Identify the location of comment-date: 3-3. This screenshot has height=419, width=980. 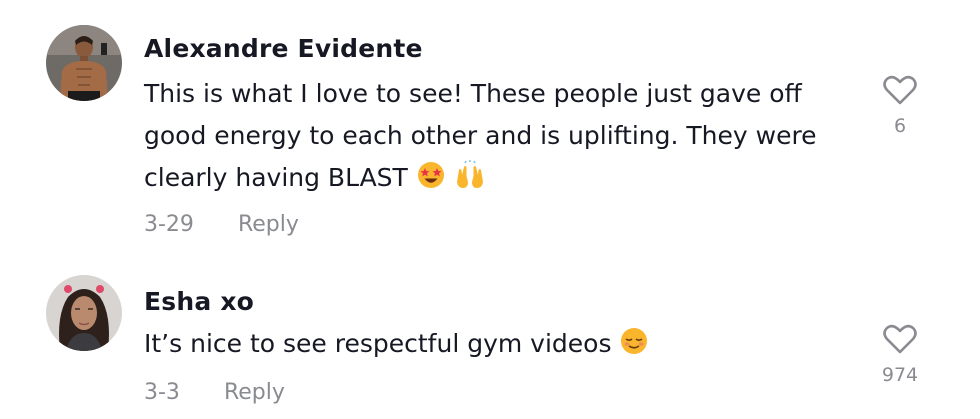
(162, 392).